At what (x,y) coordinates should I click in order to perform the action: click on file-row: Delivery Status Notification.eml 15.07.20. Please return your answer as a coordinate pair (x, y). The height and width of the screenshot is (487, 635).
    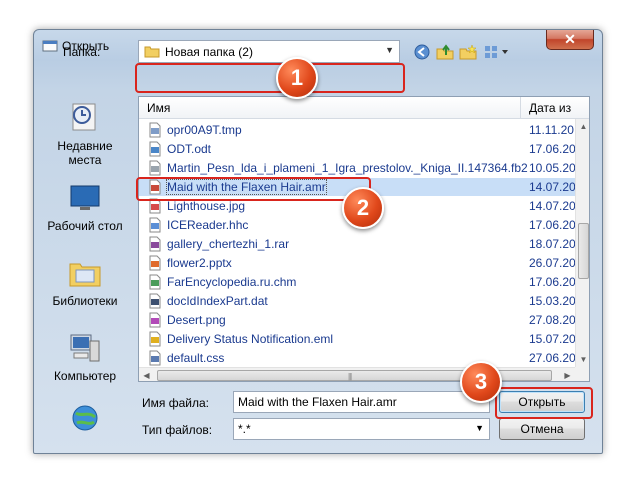
    Looking at the image, I should click on (357, 339).